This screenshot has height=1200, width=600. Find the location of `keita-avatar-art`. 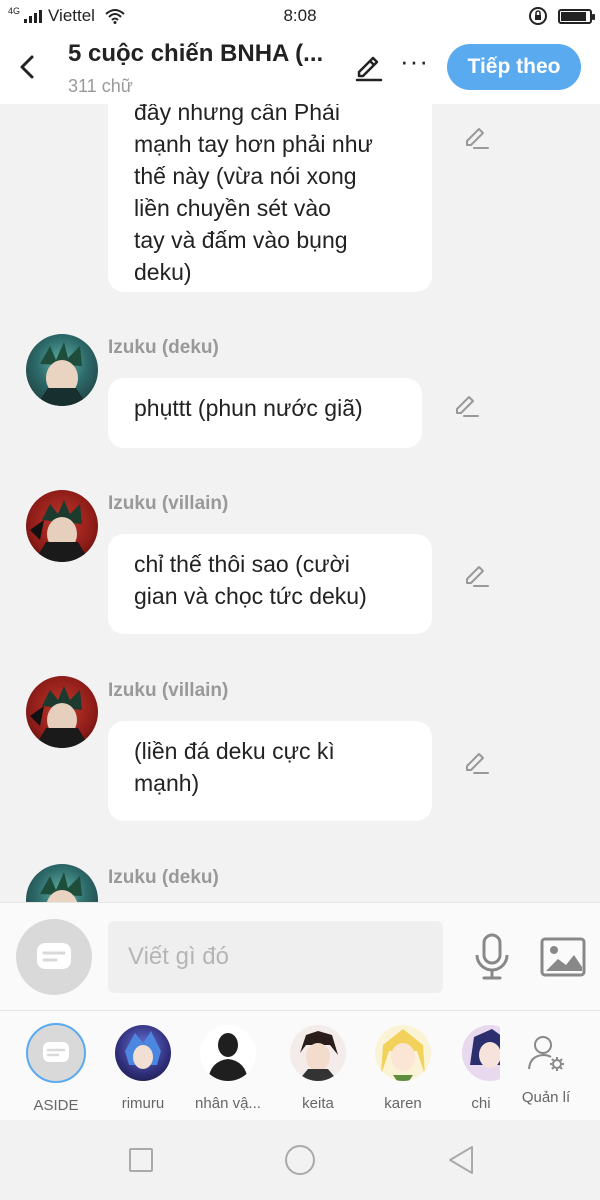

keita-avatar-art is located at coordinates (318, 1056).